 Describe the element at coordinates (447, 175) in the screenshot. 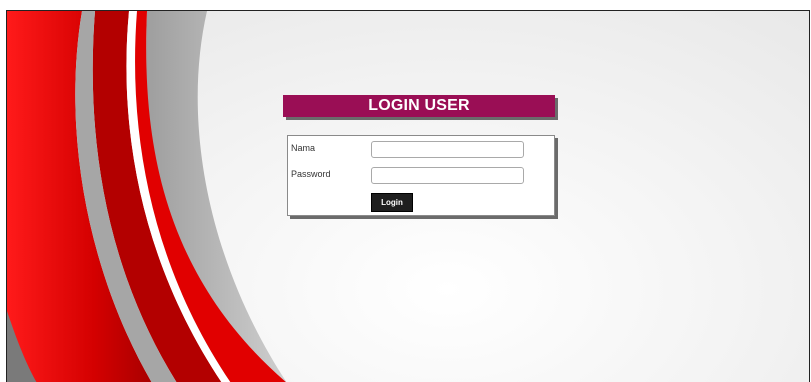

I see `password-input` at that location.